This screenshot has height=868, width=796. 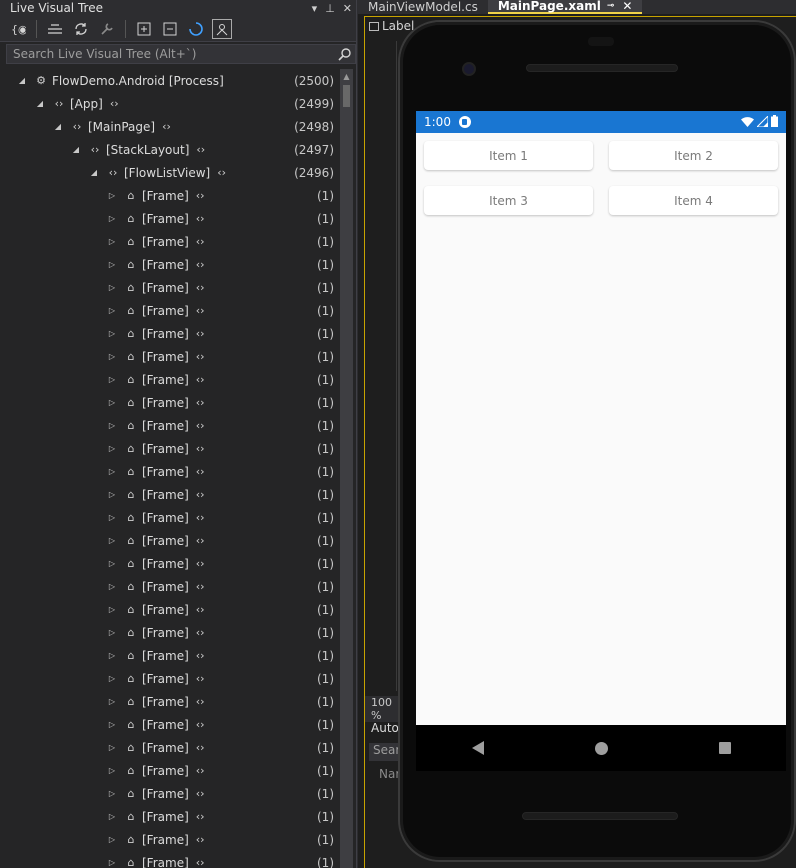 I want to click on refresh-tree-button, so click(x=196, y=29).